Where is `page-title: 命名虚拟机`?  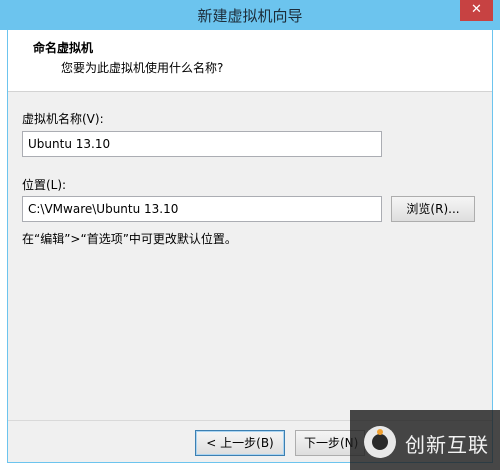
page-title: 命名虚拟机 is located at coordinates (63, 48).